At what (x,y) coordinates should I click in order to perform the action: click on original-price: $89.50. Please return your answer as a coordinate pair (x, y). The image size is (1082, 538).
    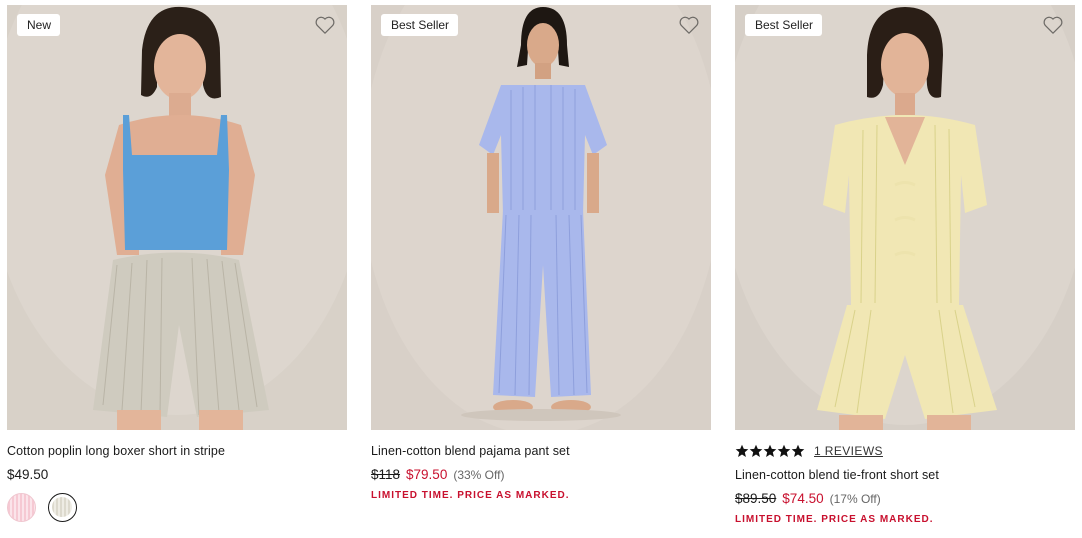
    Looking at the image, I should click on (756, 498).